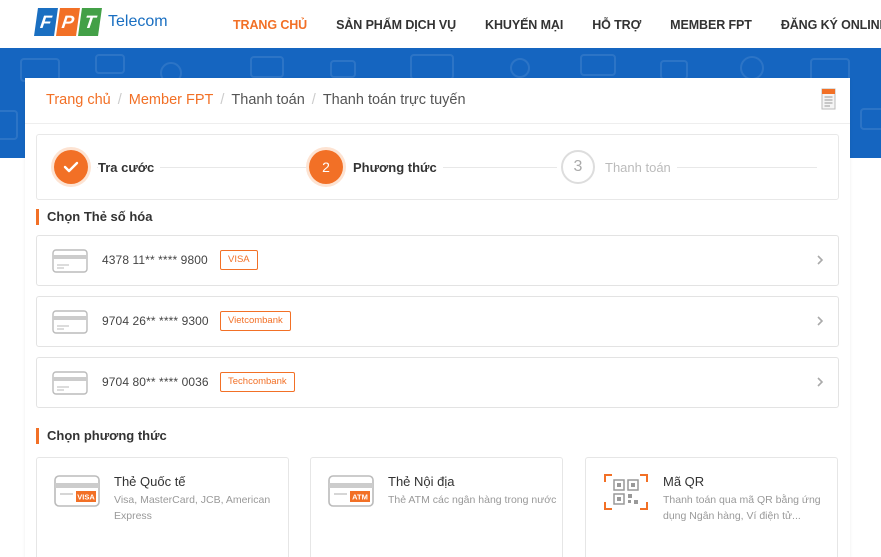  I want to click on qr-code-icon, so click(626, 492).